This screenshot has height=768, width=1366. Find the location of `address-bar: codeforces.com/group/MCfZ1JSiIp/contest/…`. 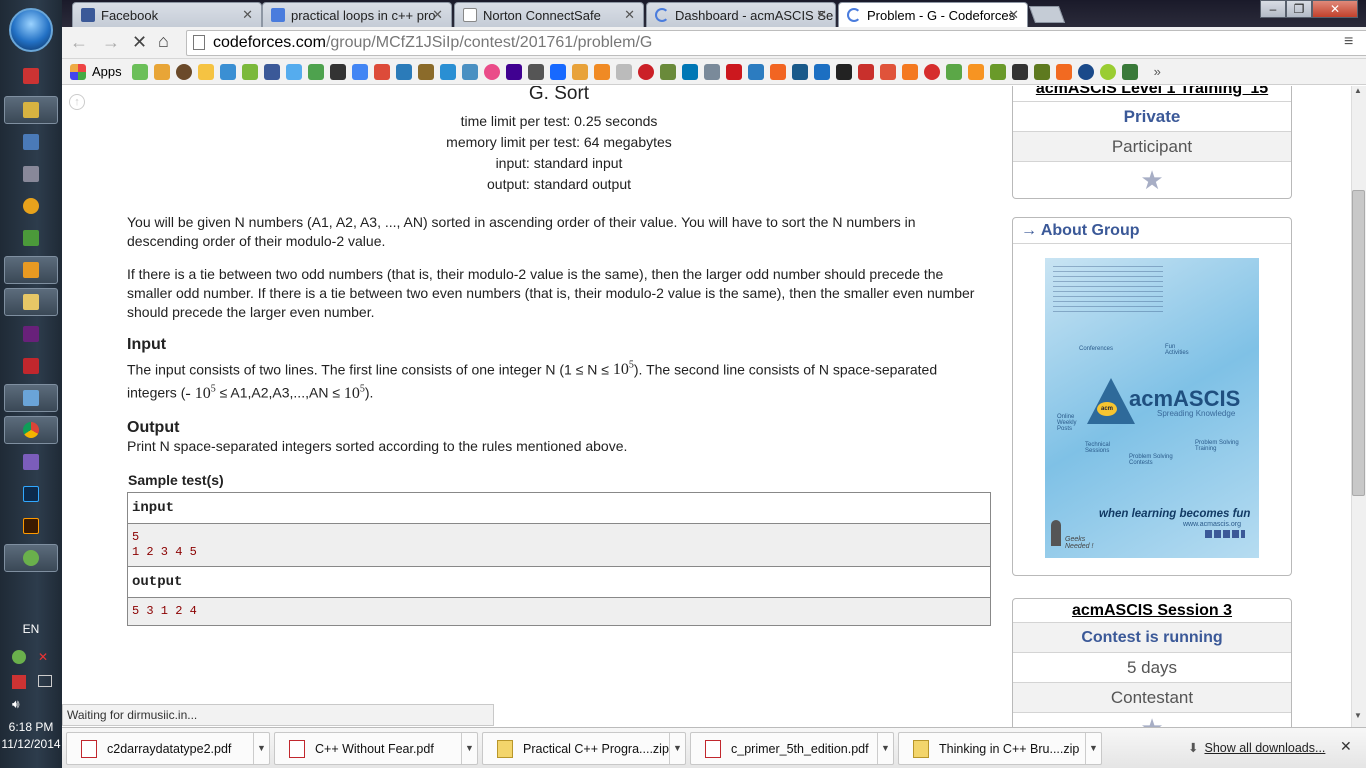

address-bar: codeforces.com/group/MCfZ1JSiIp/contest/… is located at coordinates (776, 43).